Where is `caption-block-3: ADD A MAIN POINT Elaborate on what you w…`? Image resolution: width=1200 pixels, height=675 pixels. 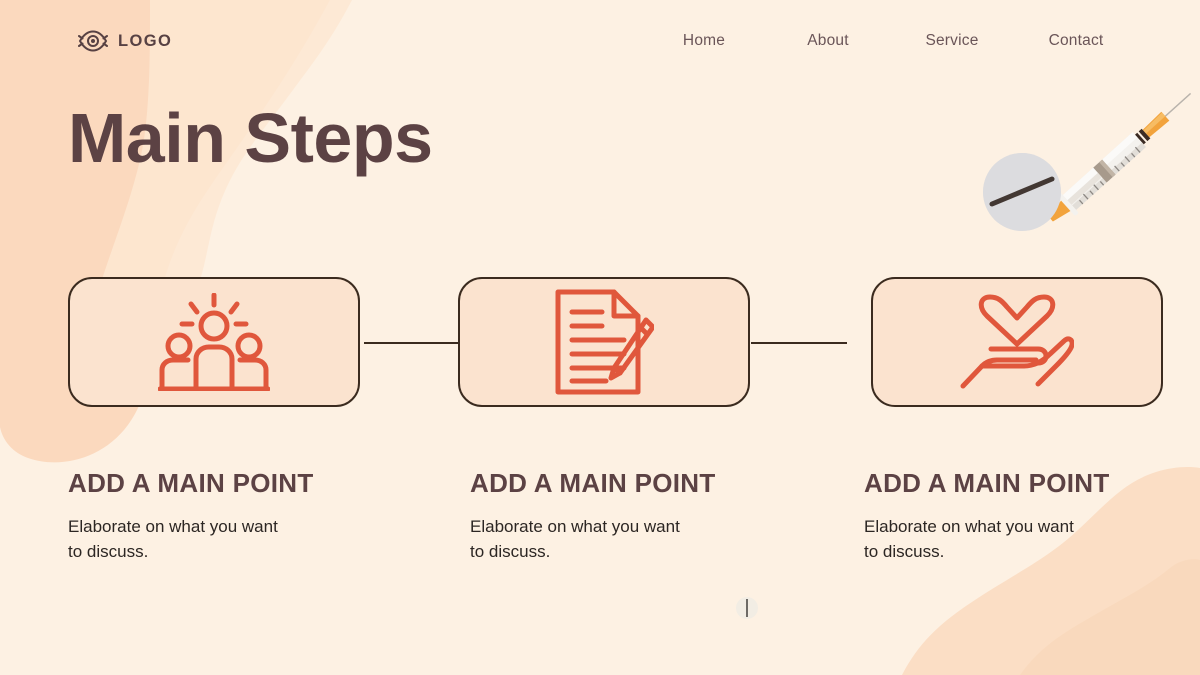 caption-block-3: ADD A MAIN POINT Elaborate on what you w… is located at coordinates (1029, 516).